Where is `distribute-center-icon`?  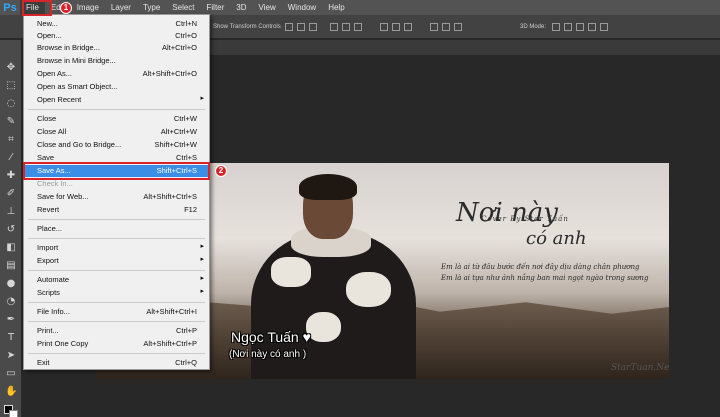
distribute-center-icon is located at coordinates (446, 27).